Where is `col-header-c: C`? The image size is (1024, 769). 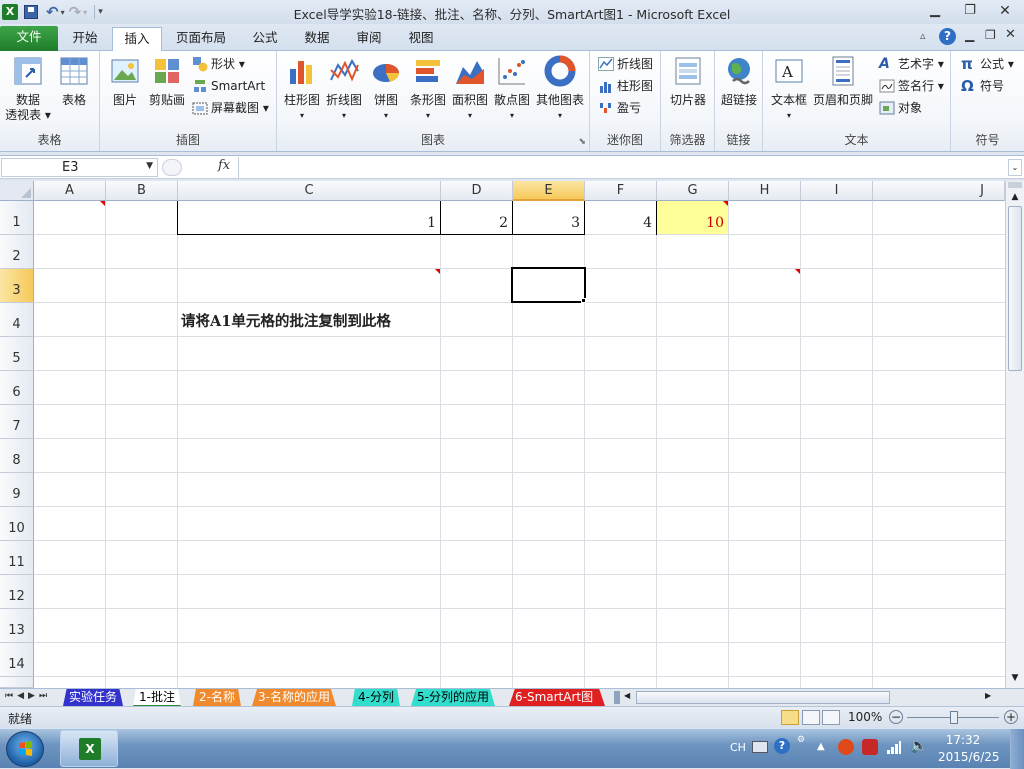
col-header-c: C is located at coordinates (309, 191).